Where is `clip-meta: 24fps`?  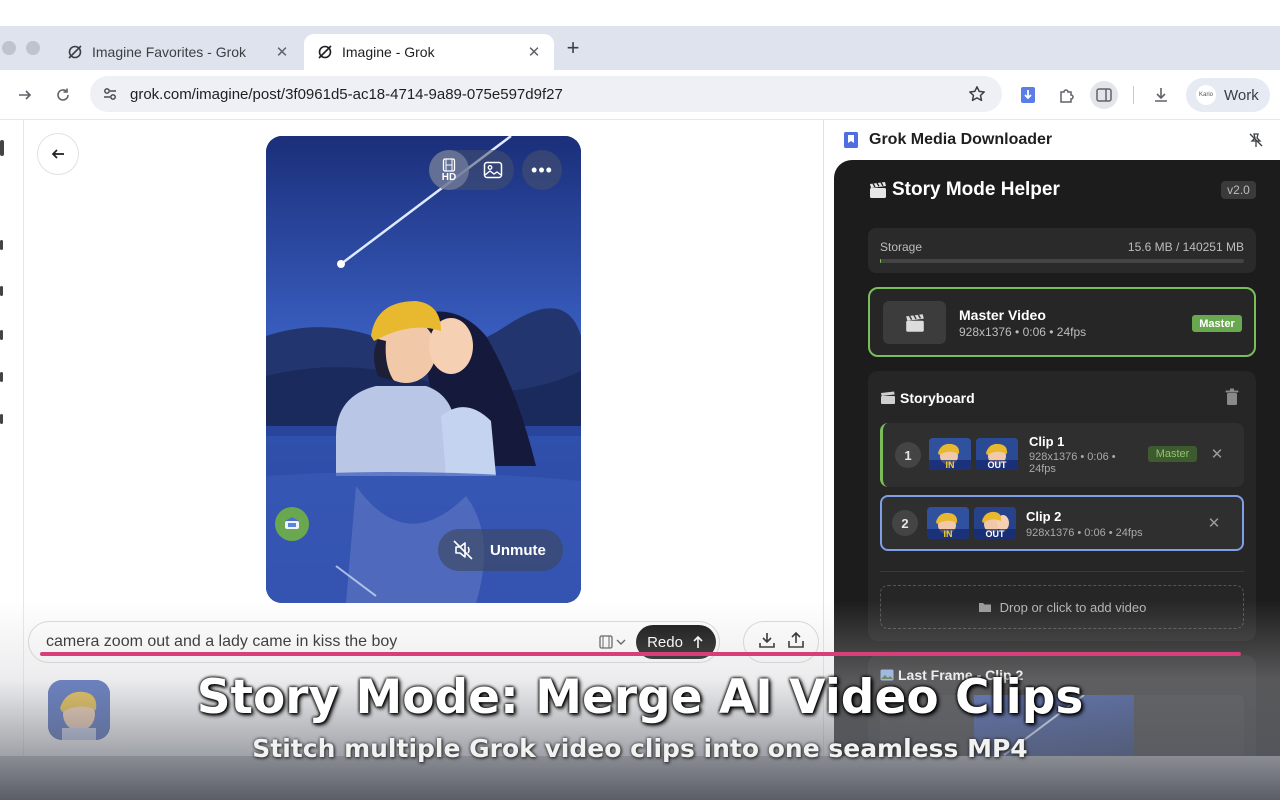 clip-meta: 24fps is located at coordinates (1042, 469).